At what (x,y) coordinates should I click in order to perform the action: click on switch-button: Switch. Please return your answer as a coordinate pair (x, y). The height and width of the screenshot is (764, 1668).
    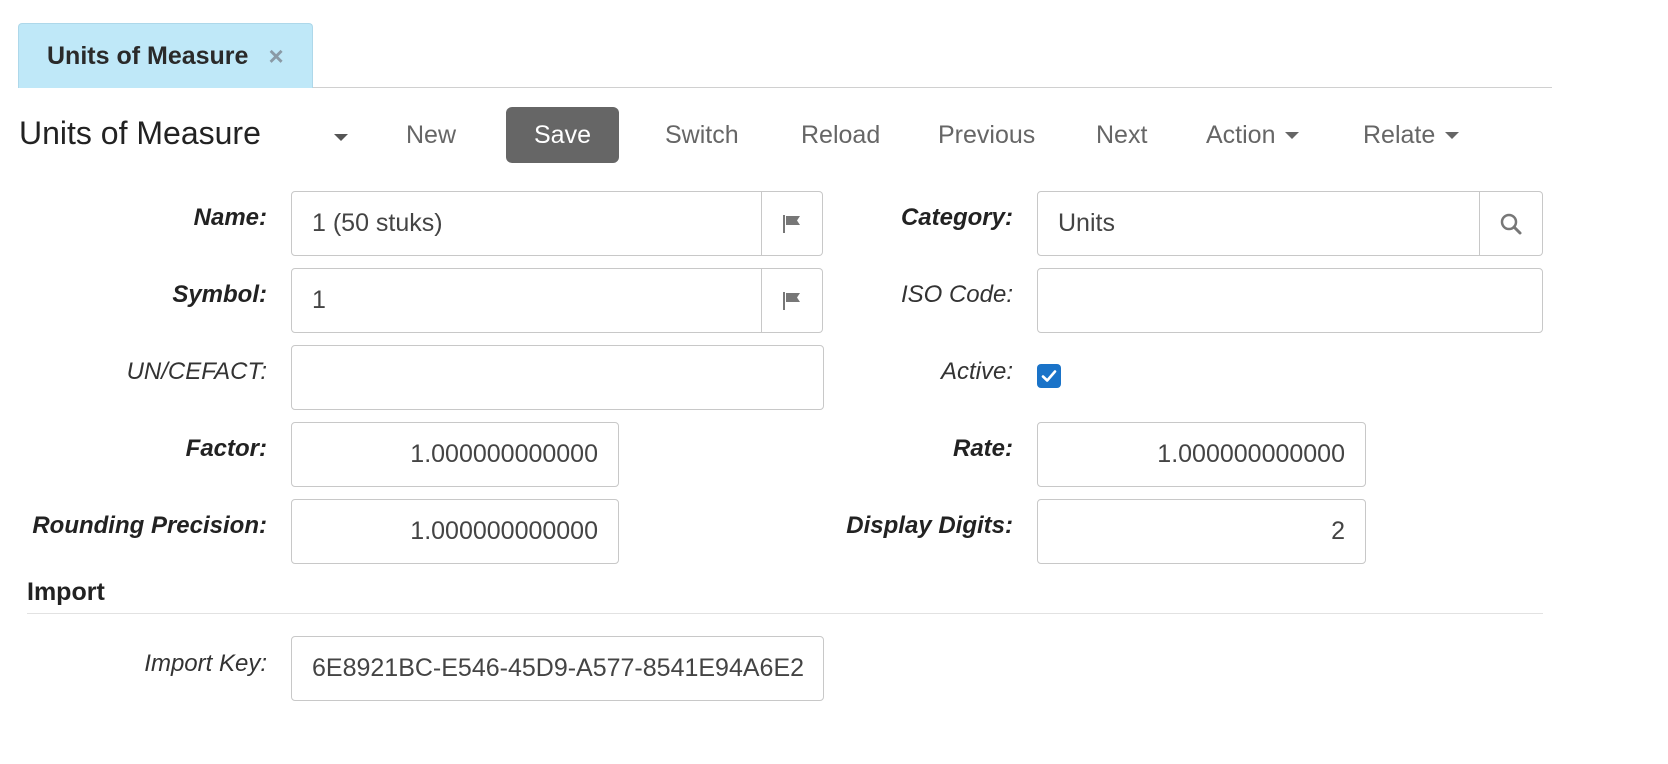
    Looking at the image, I should click on (702, 135).